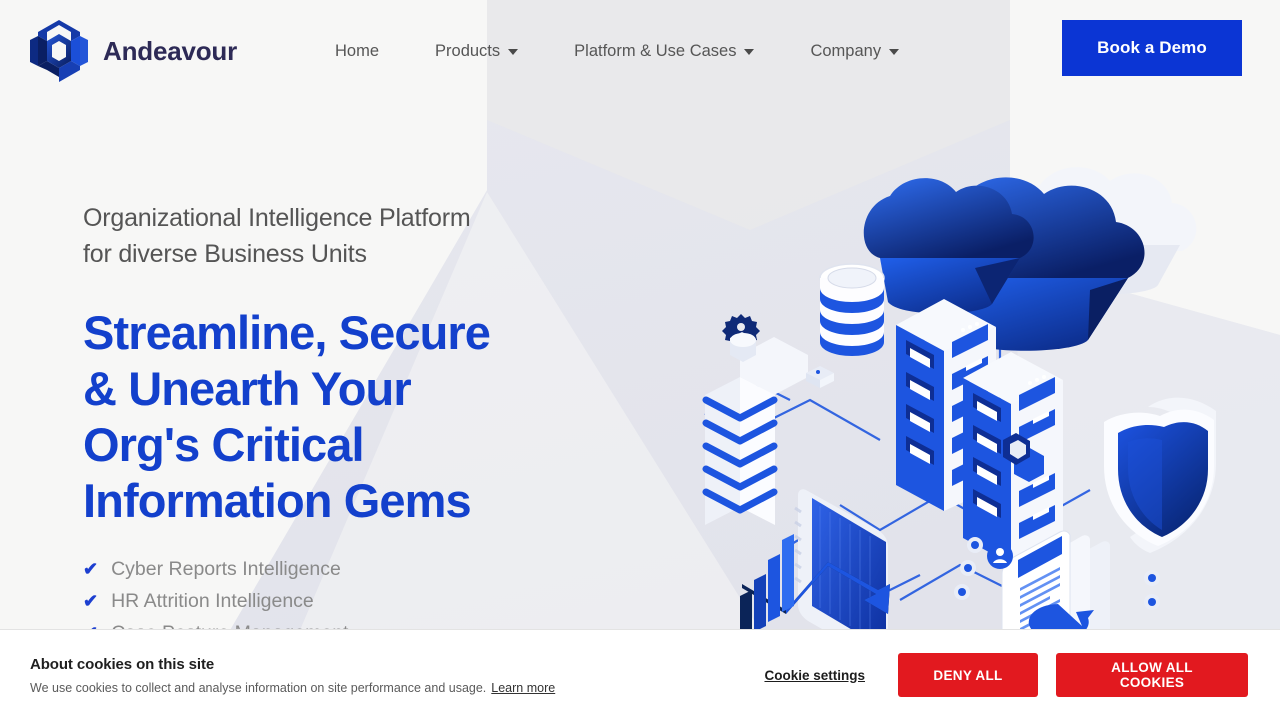 This screenshot has width=1280, height=720. I want to click on list-item: ✔ Cyber Reports Intelligence, so click(393, 569).